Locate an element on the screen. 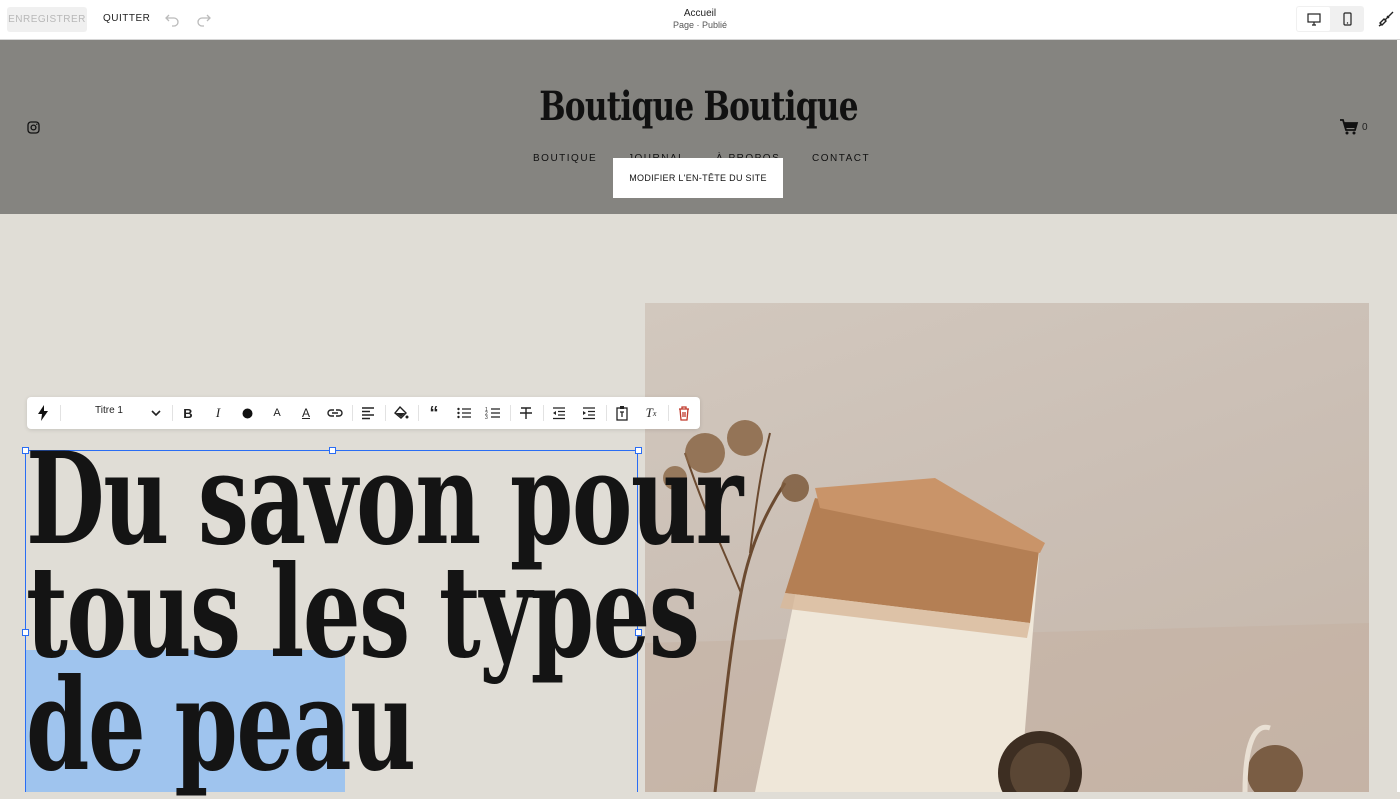 This screenshot has width=1400, height=799. bold-icon: B is located at coordinates (188, 413).